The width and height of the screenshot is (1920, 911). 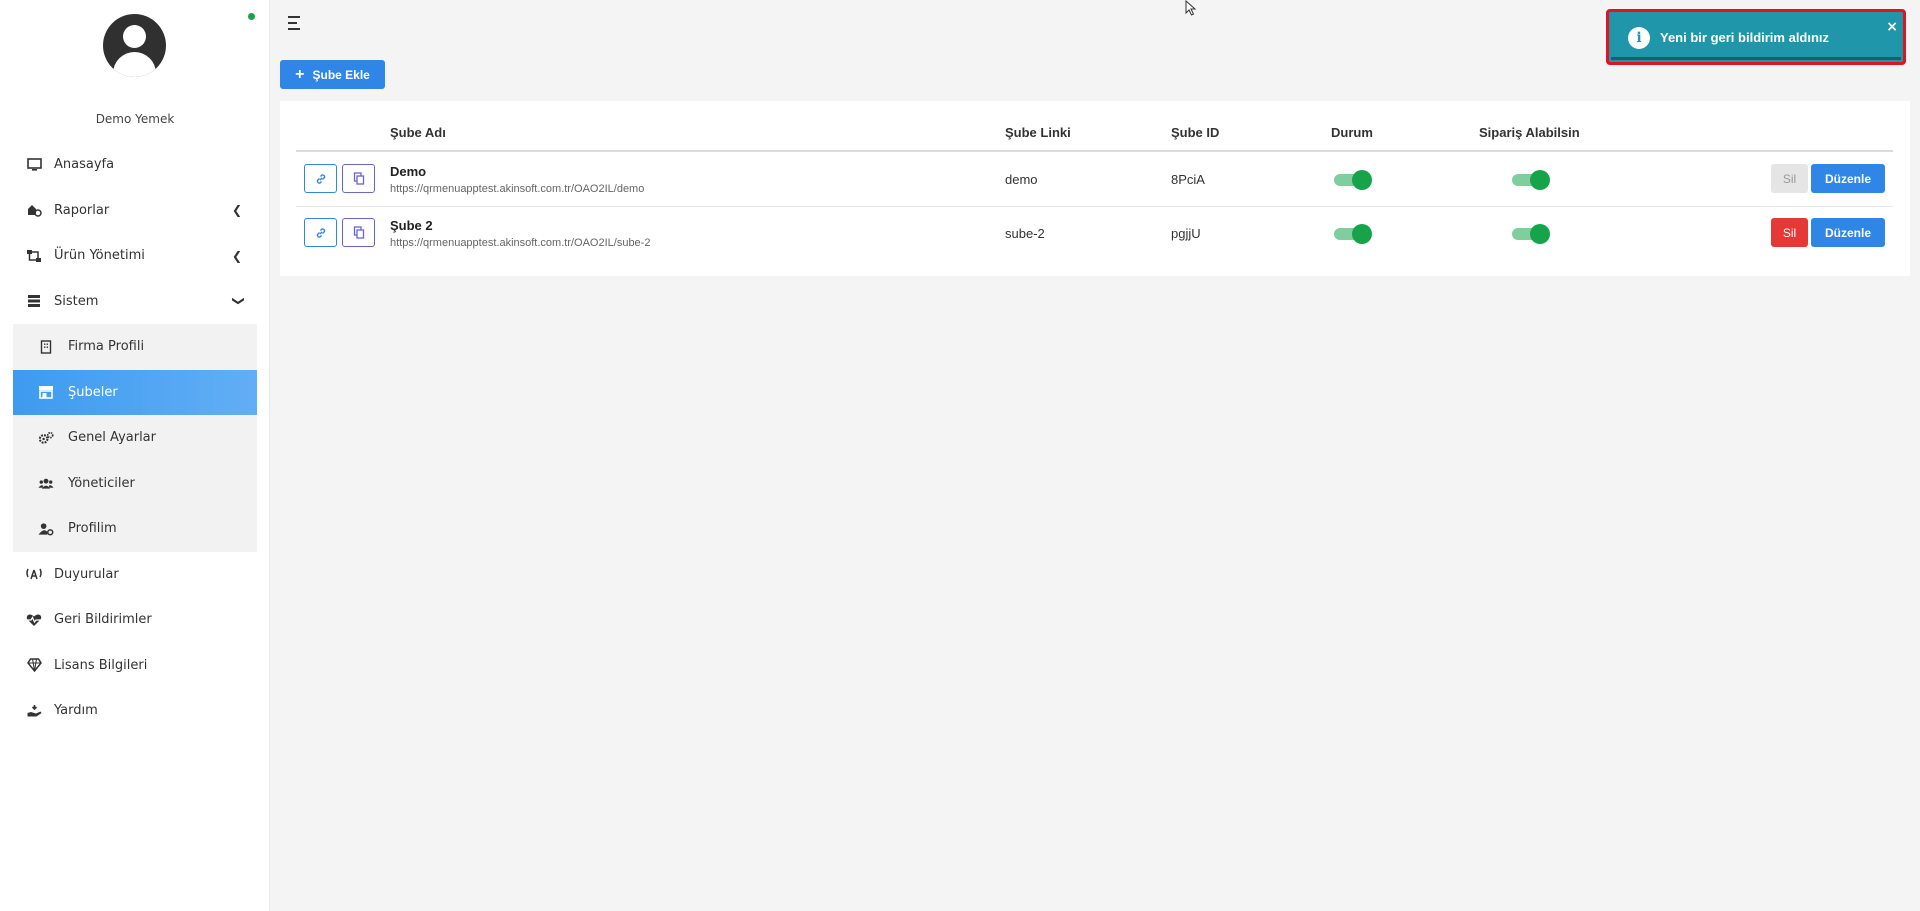 What do you see at coordinates (1188, 179) in the screenshot?
I see `branch-id: 8PciA` at bounding box center [1188, 179].